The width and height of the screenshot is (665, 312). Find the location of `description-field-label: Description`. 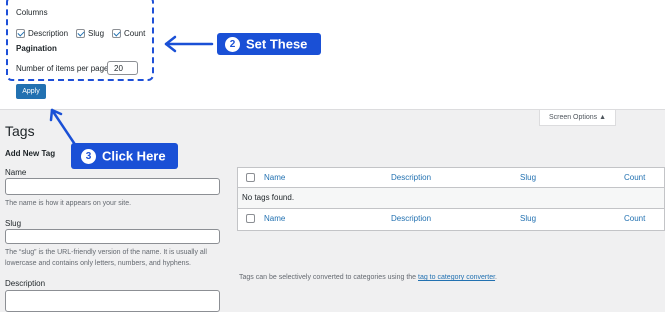

description-field-label: Description is located at coordinates (25, 283).